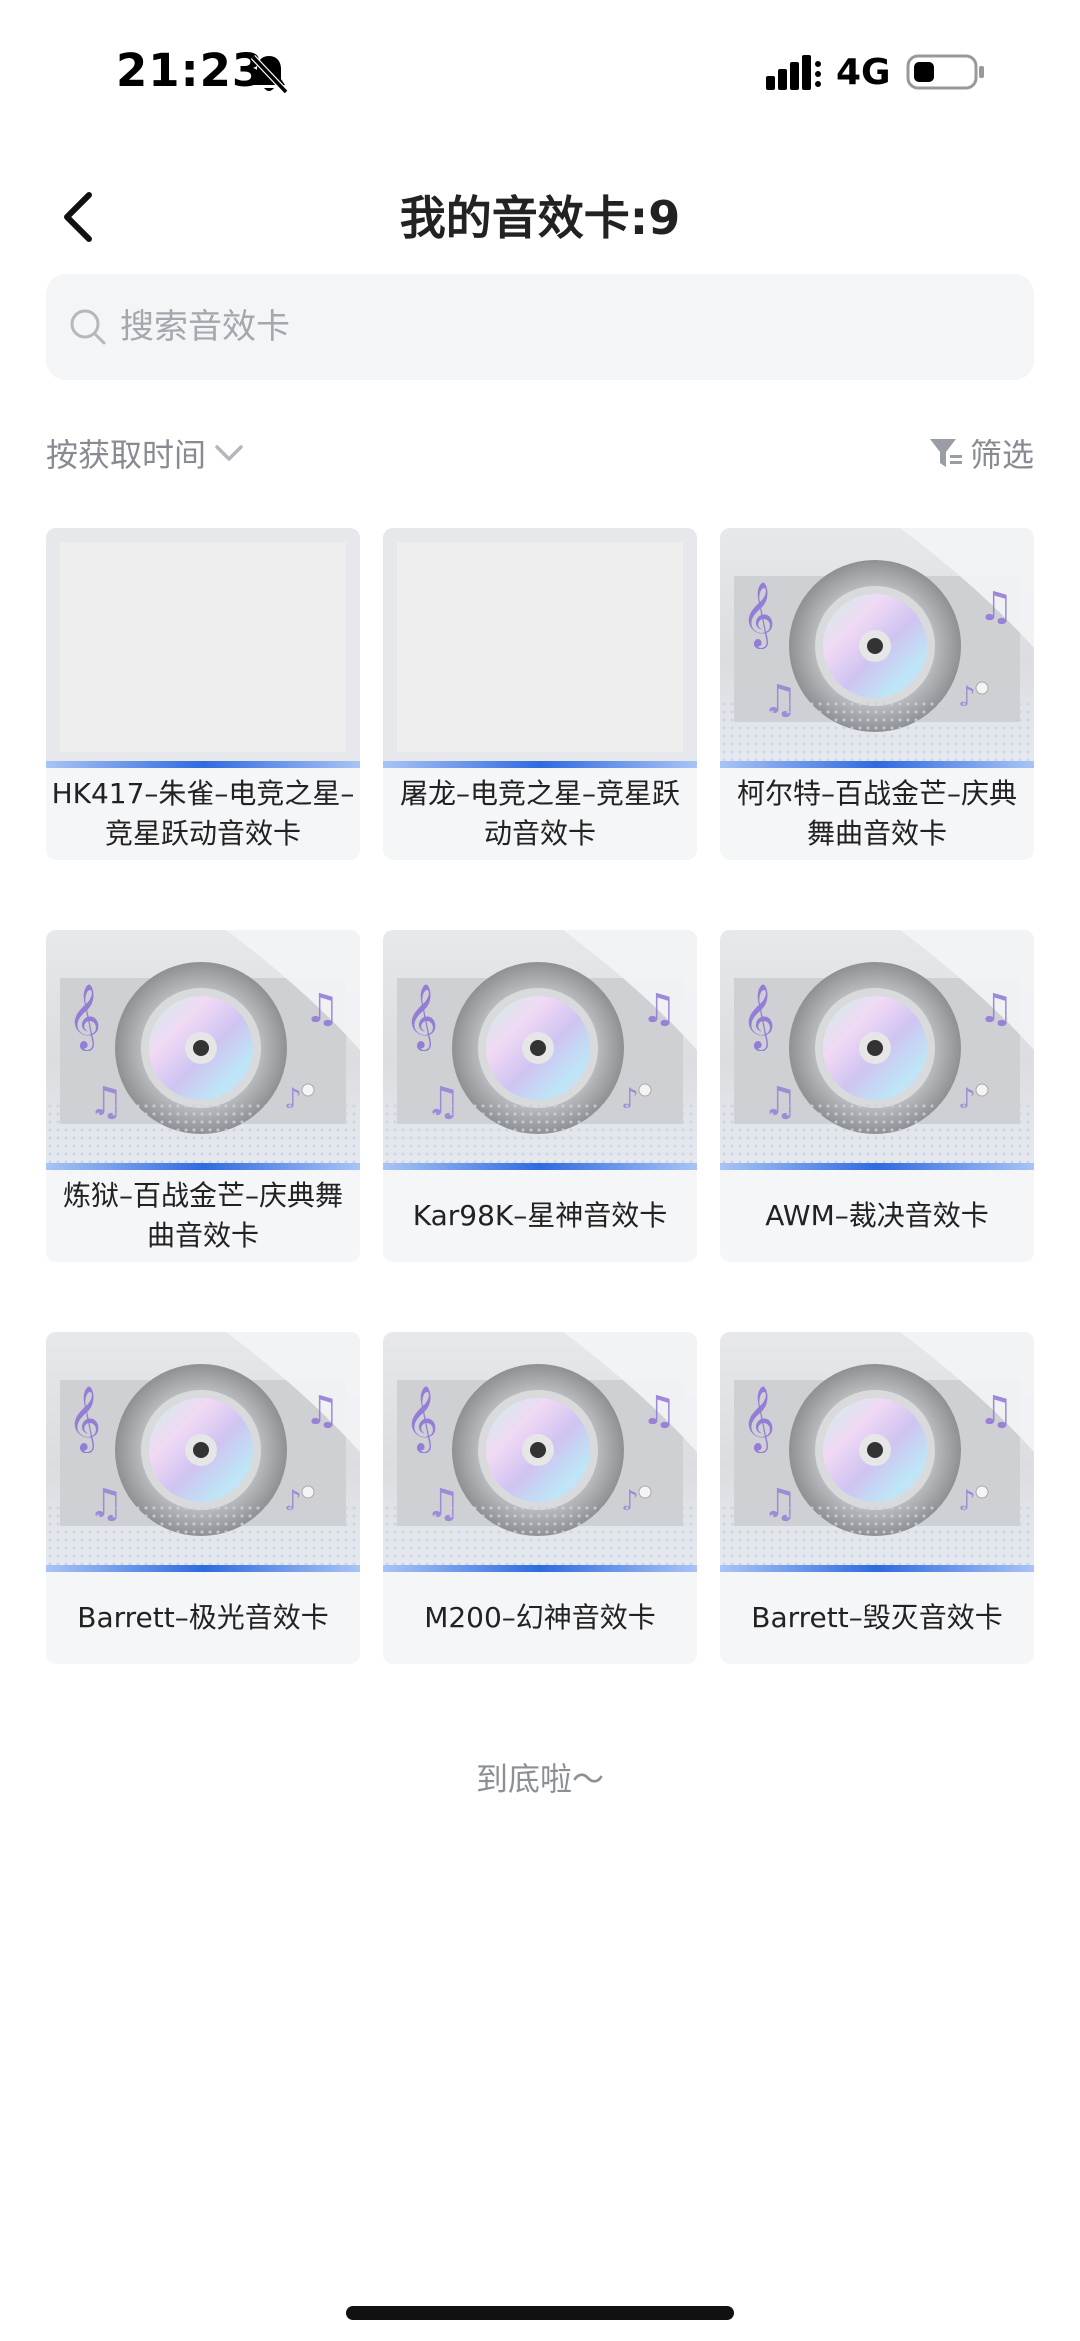 The image size is (1080, 2341). I want to click on filter-label: 筛选, so click(1001, 455).